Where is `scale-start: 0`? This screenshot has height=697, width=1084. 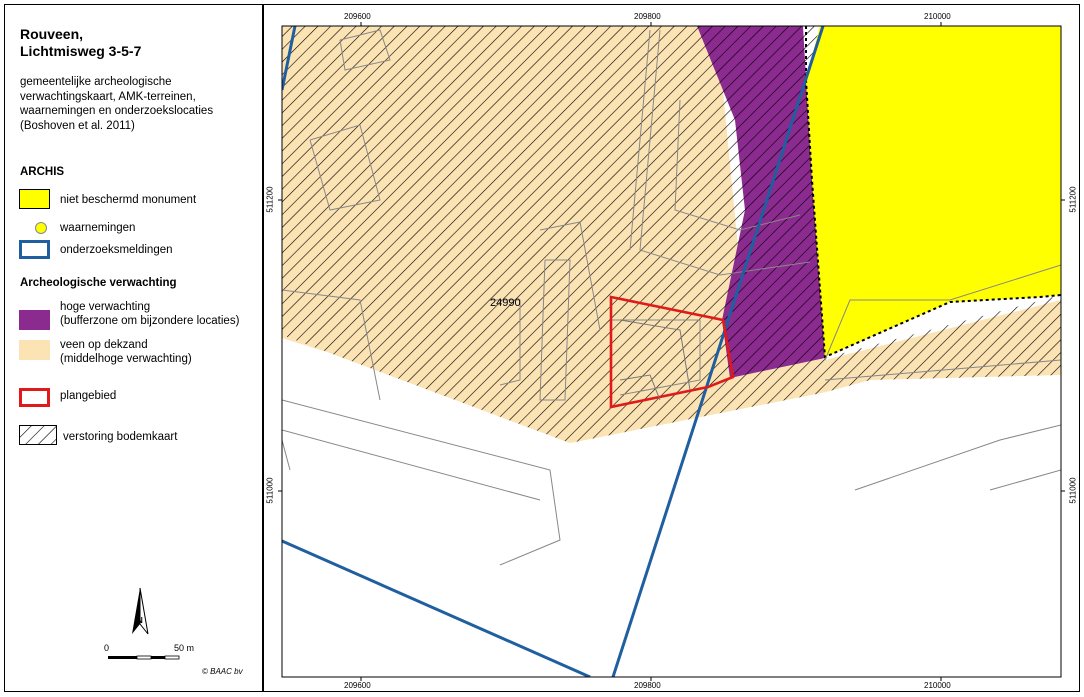
scale-start: 0 is located at coordinates (107, 648).